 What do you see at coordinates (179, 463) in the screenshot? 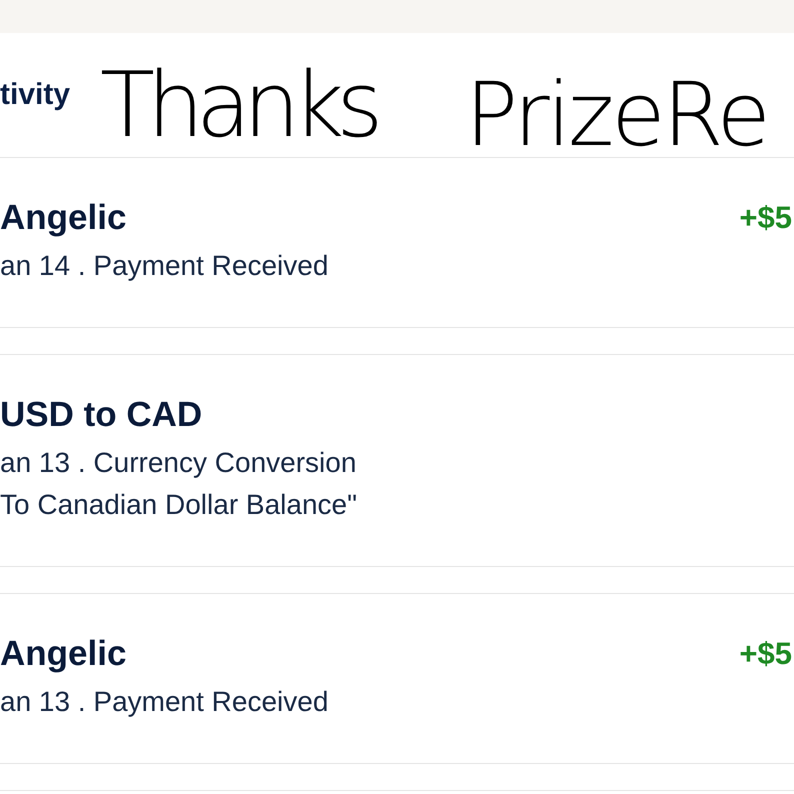
I see `transaction-detail: an 13 . Currency Conversion` at bounding box center [179, 463].